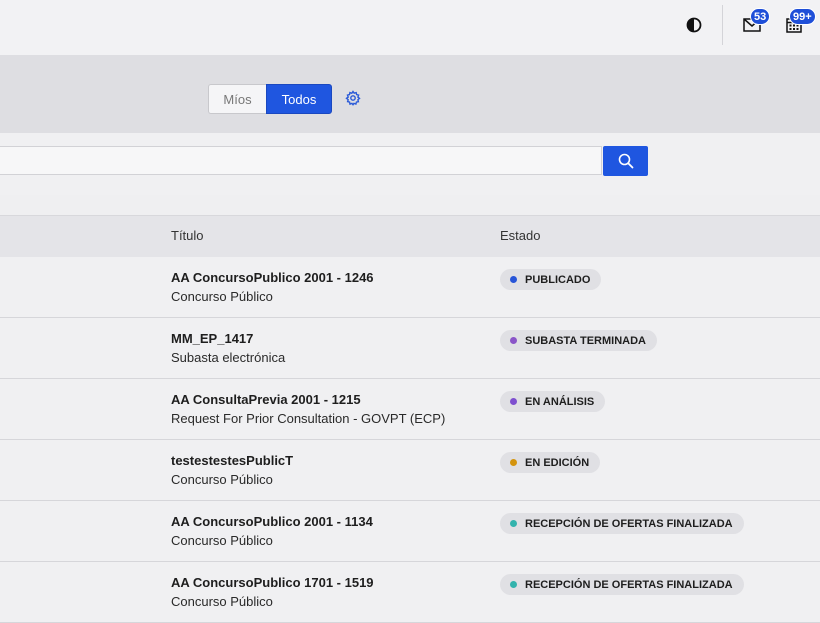 Image resolution: width=820 pixels, height=623 pixels. I want to click on status-badge: EN ANÁLISIS, so click(553, 401).